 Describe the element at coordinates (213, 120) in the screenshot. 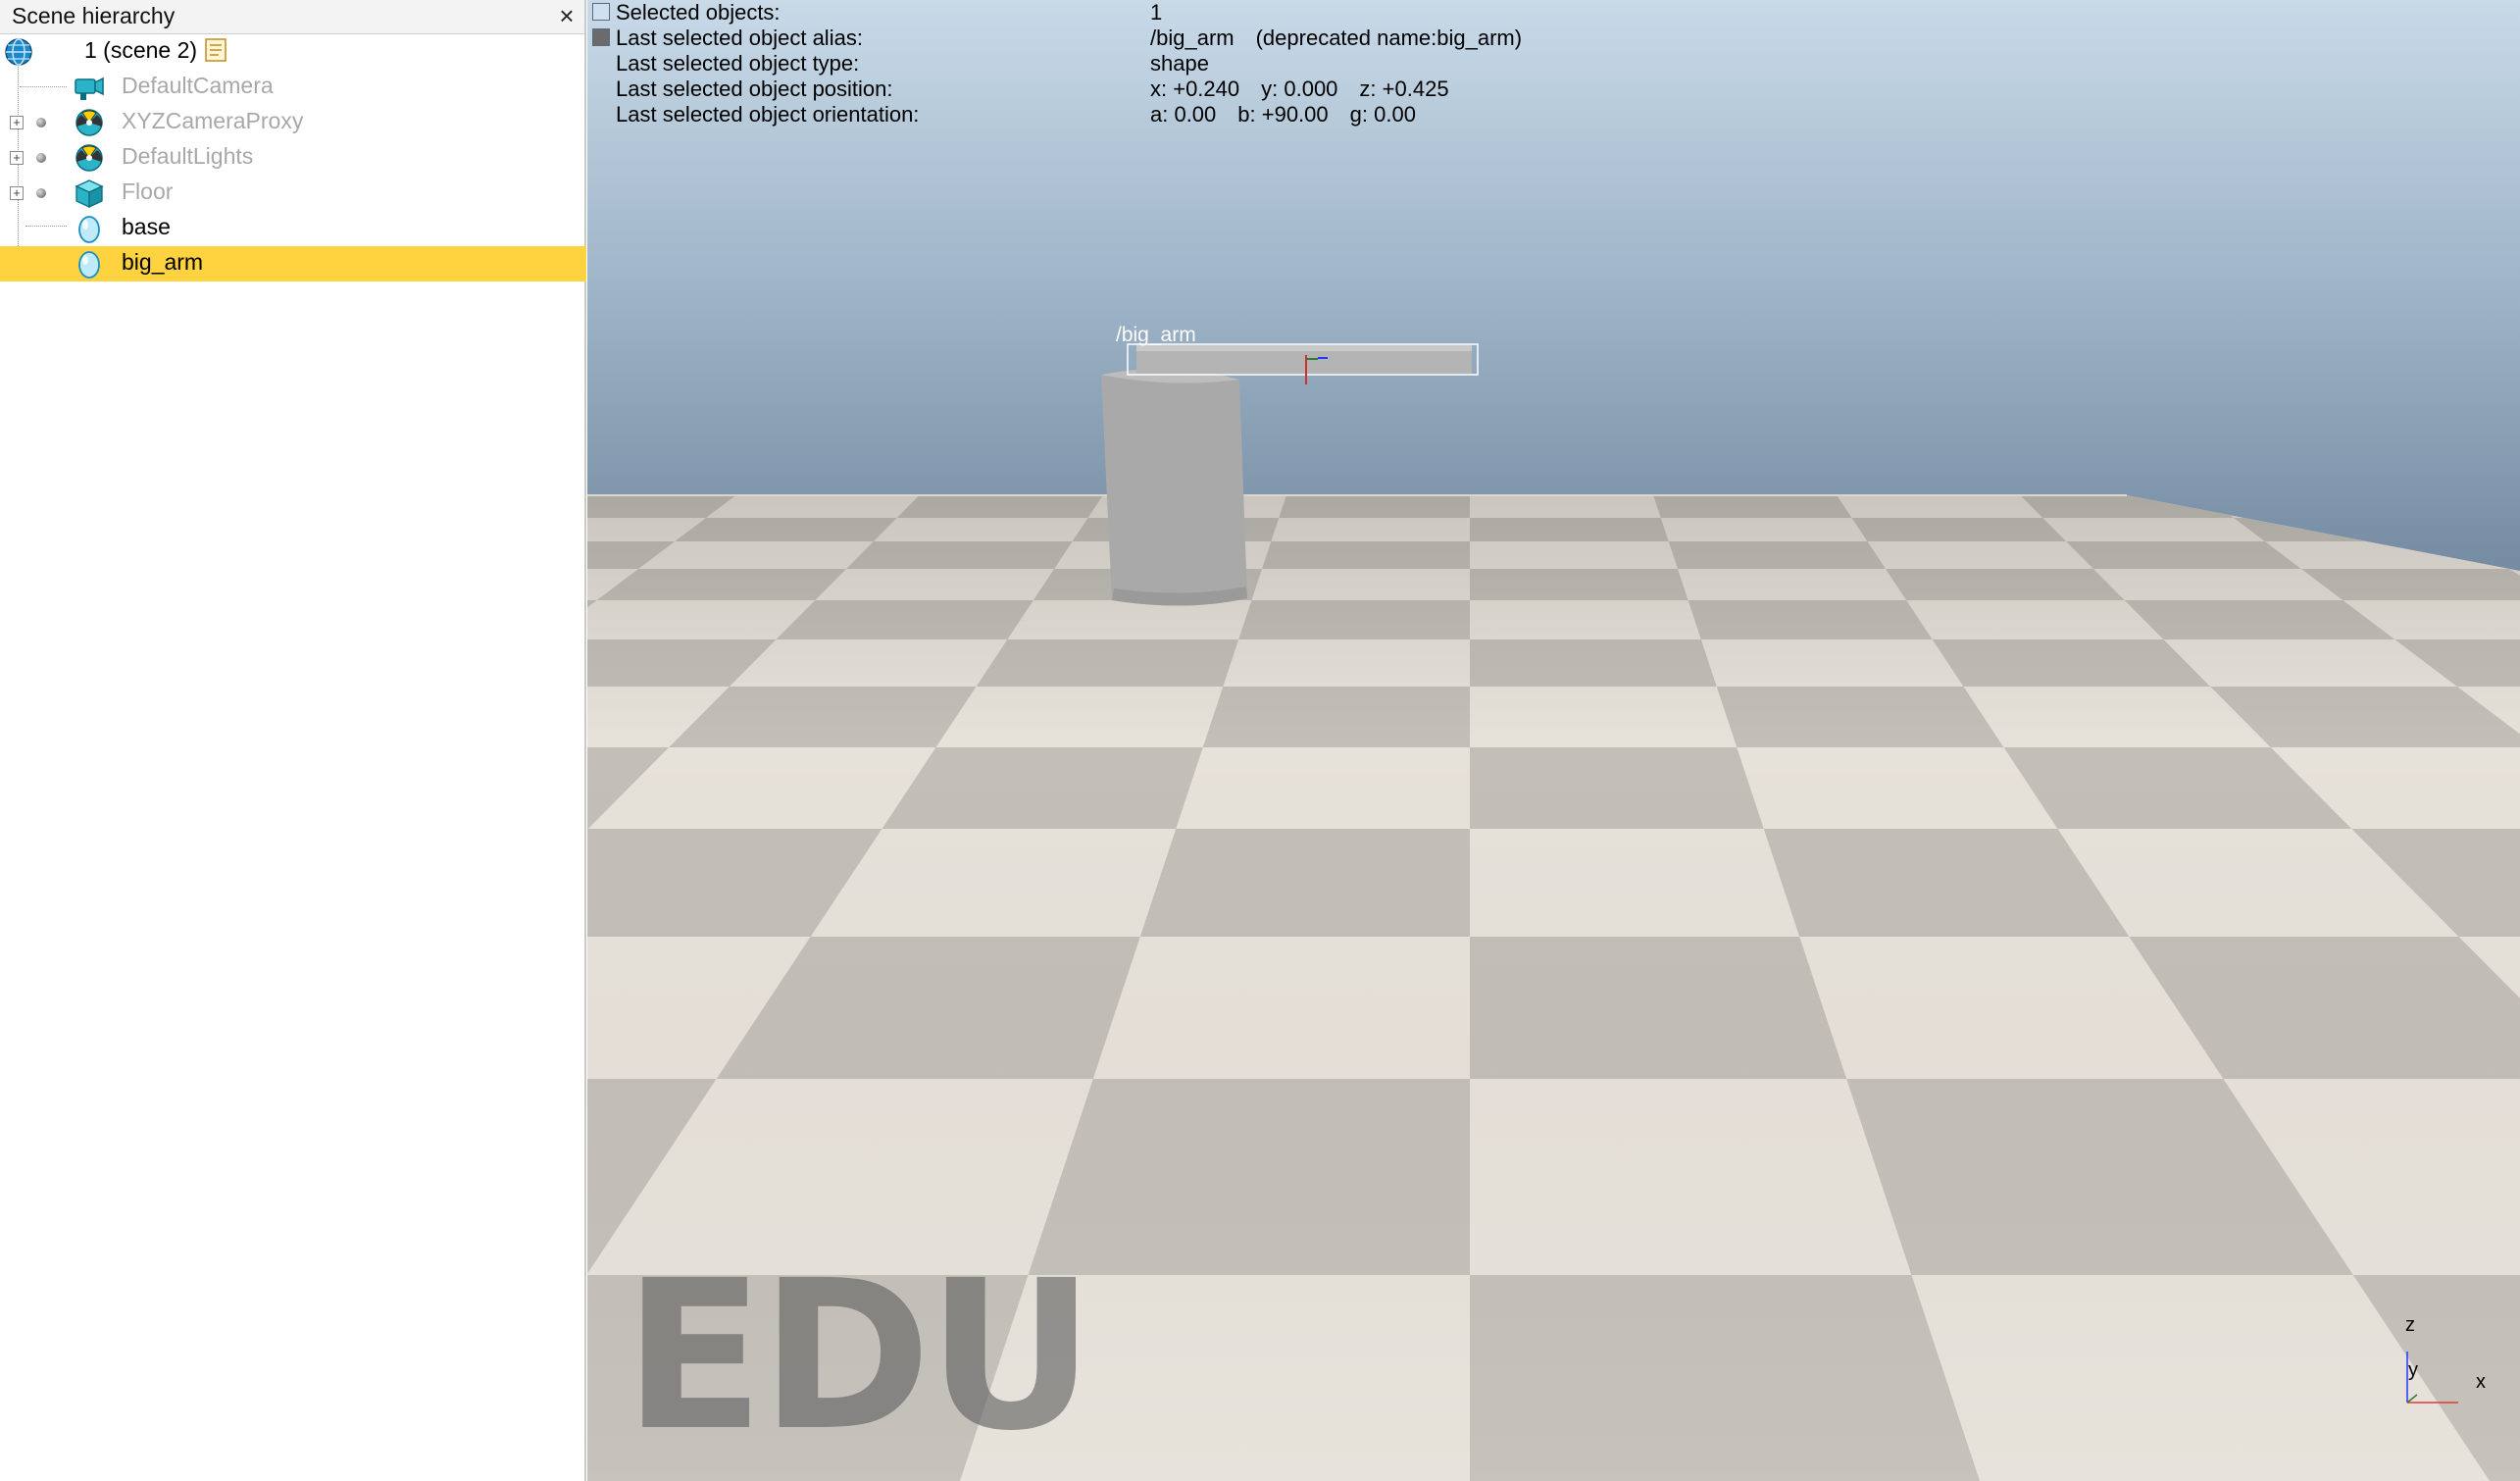

I see `tree-item-label: XYZCameraProxy` at that location.